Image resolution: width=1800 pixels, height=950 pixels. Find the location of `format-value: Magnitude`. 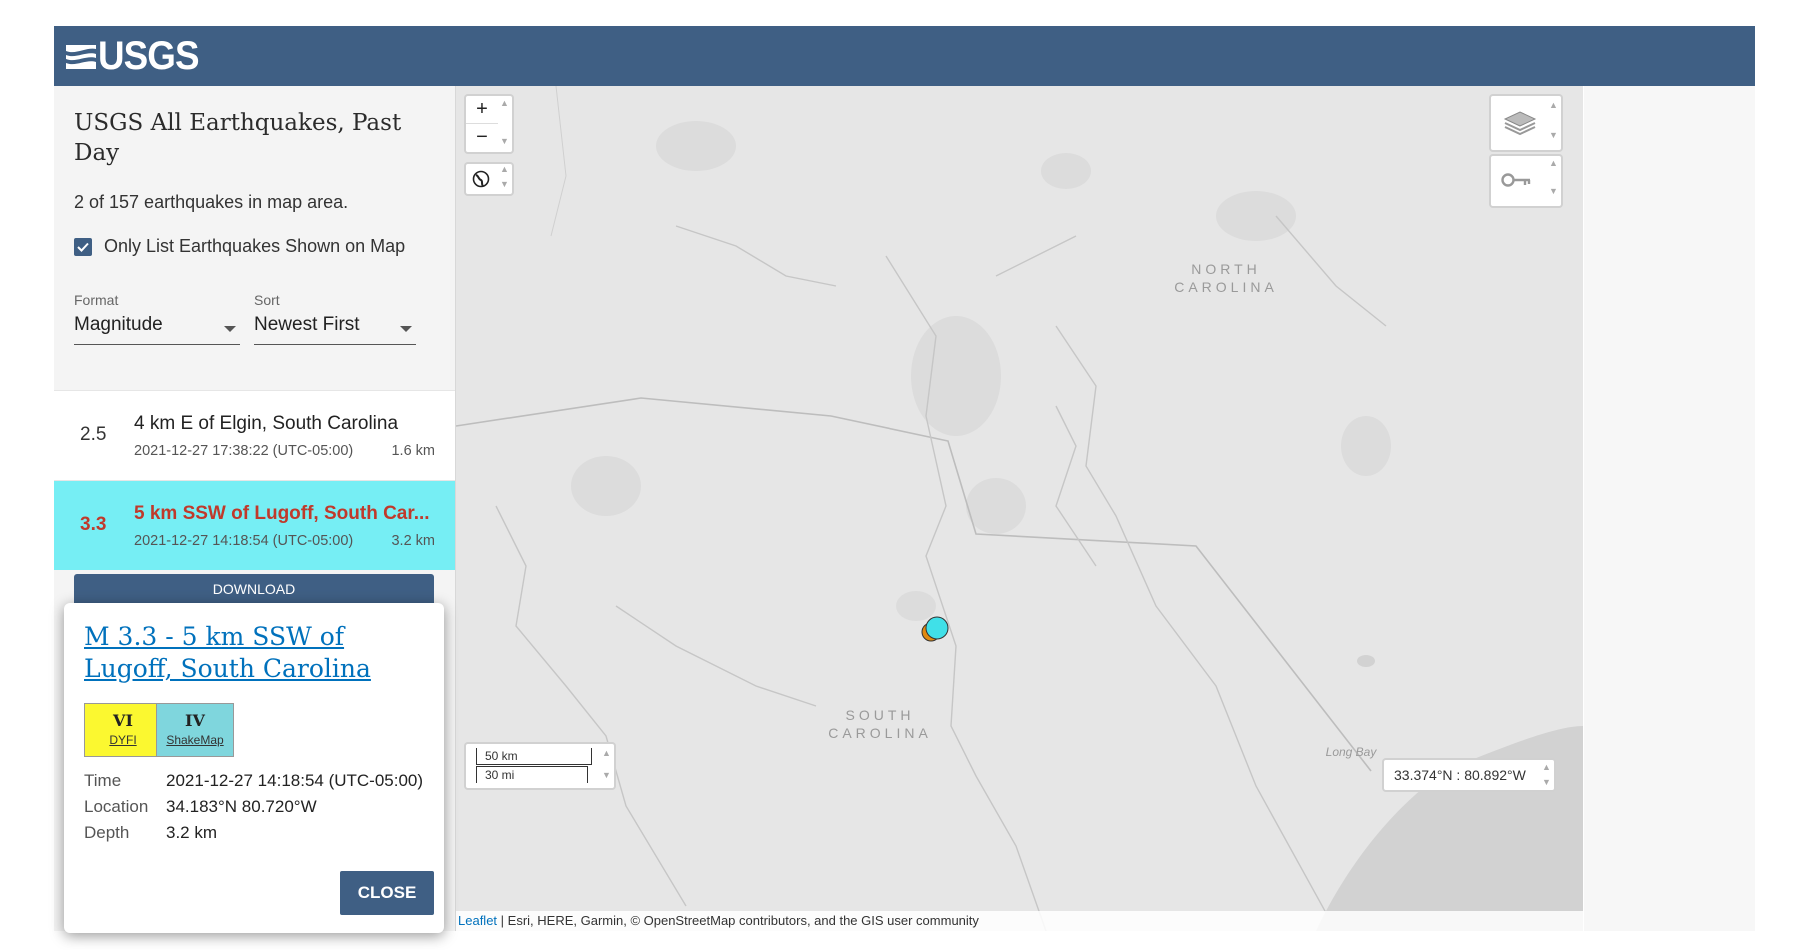

format-value: Magnitude is located at coordinates (118, 324).